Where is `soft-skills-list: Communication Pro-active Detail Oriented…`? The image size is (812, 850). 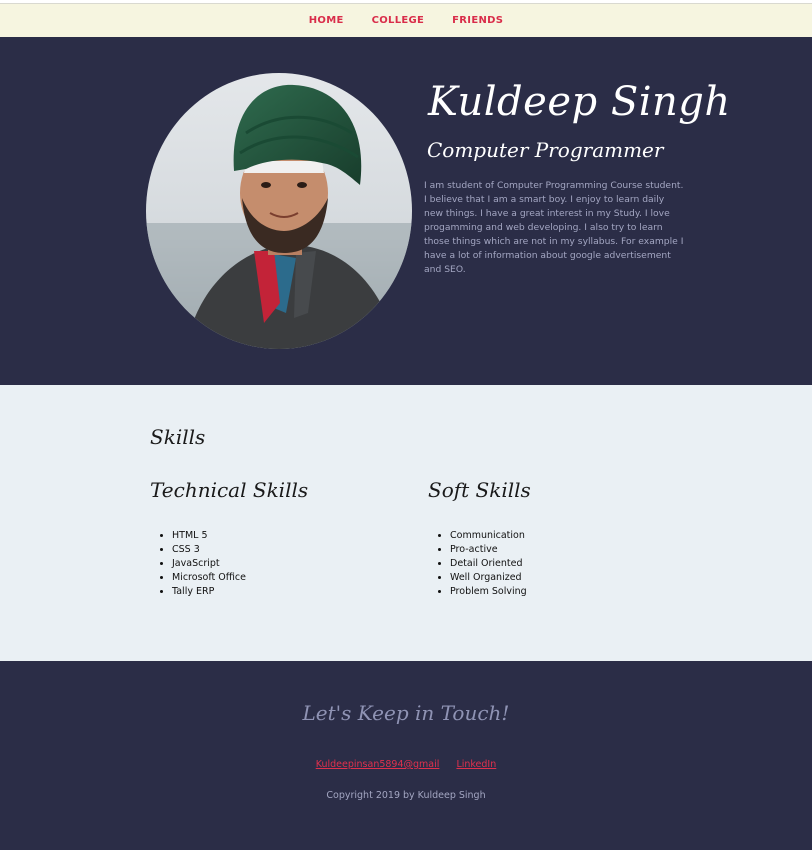
soft-skills-list: Communication Pro-active Detail Oriented… is located at coordinates (477, 564).